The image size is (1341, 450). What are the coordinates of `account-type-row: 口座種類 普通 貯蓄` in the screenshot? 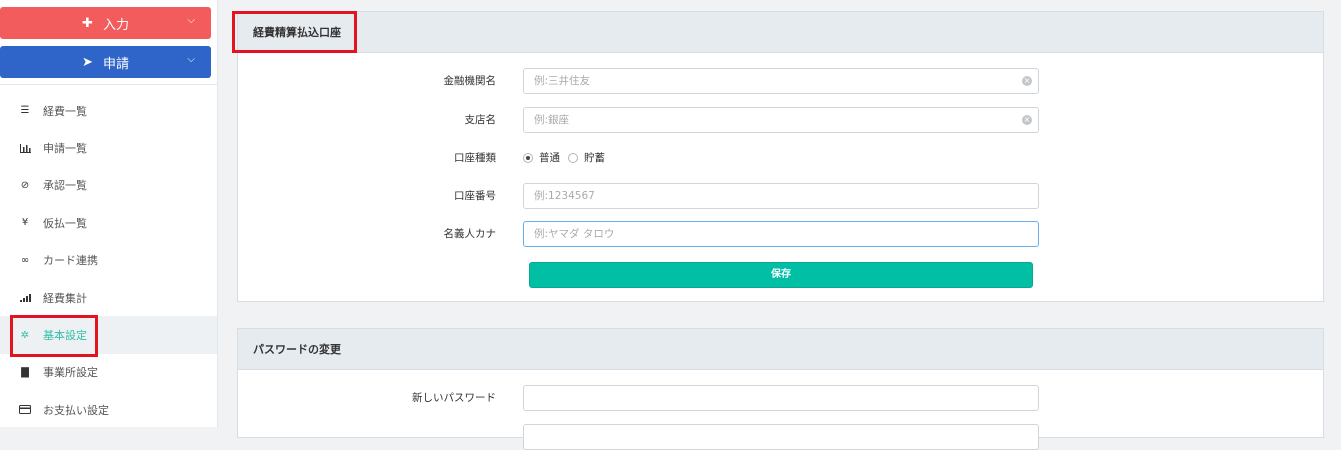 It's located at (780, 158).